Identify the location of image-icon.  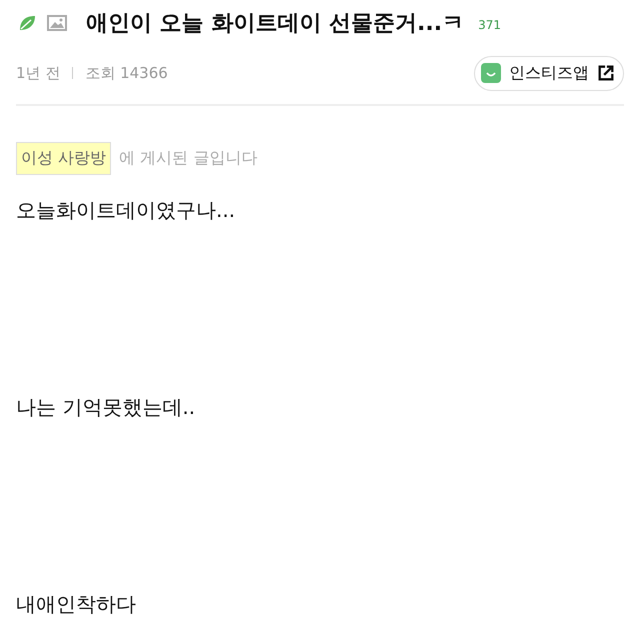
(57, 23).